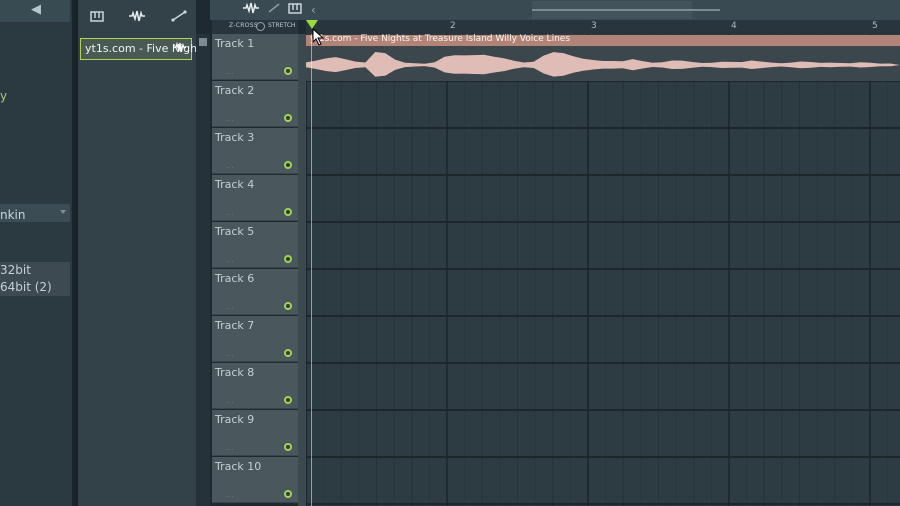 The height and width of the screenshot is (506, 900). I want to click on track-name: Track 4, so click(235, 184).